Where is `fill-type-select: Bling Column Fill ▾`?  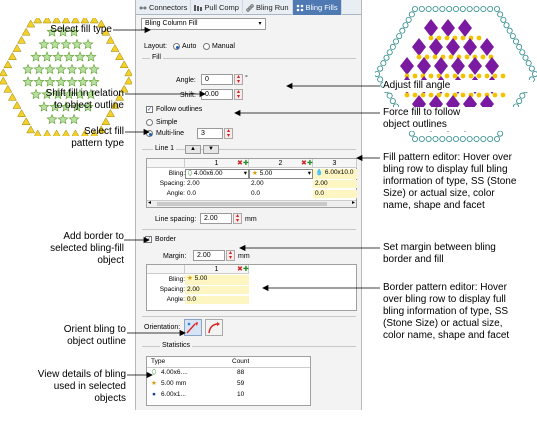 fill-type-select: Bling Column Fill ▾ is located at coordinates (203, 24).